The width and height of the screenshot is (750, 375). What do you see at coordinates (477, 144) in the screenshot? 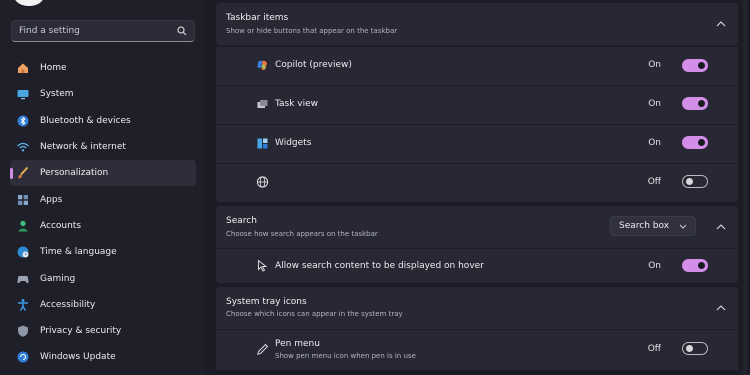
I see `taskbar-item-widgets: Widgets On` at bounding box center [477, 144].